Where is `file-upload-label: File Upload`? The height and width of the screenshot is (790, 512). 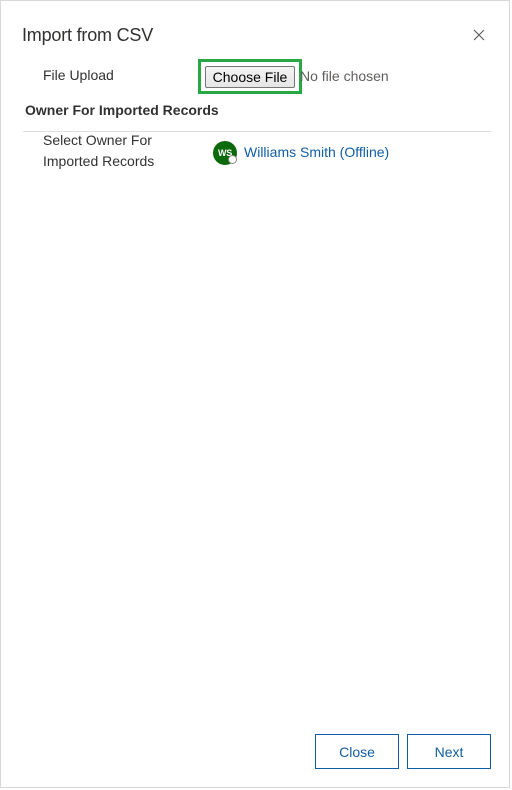
file-upload-label: File Upload is located at coordinates (78, 75).